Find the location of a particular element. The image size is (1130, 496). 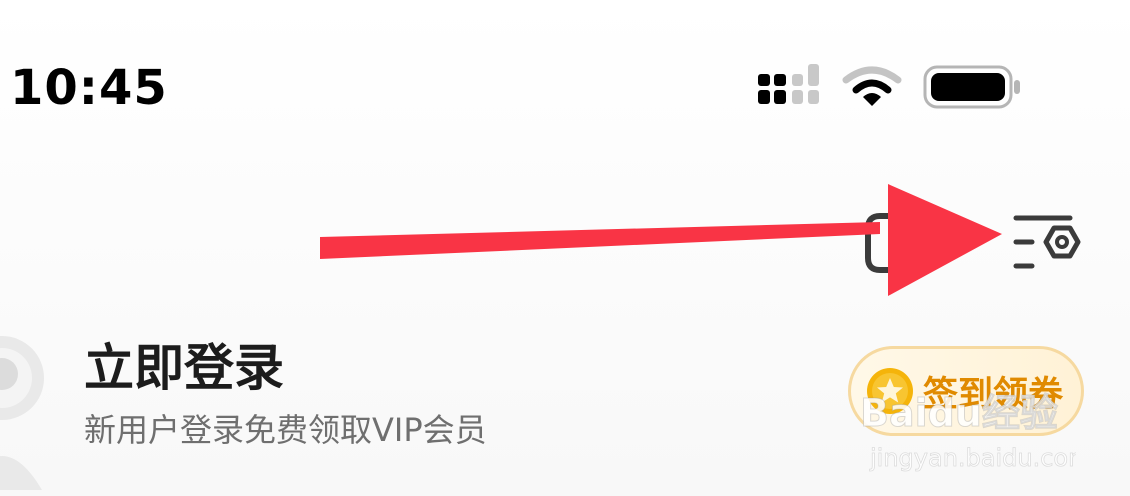

star-coin-icon is located at coordinates (890, 391).